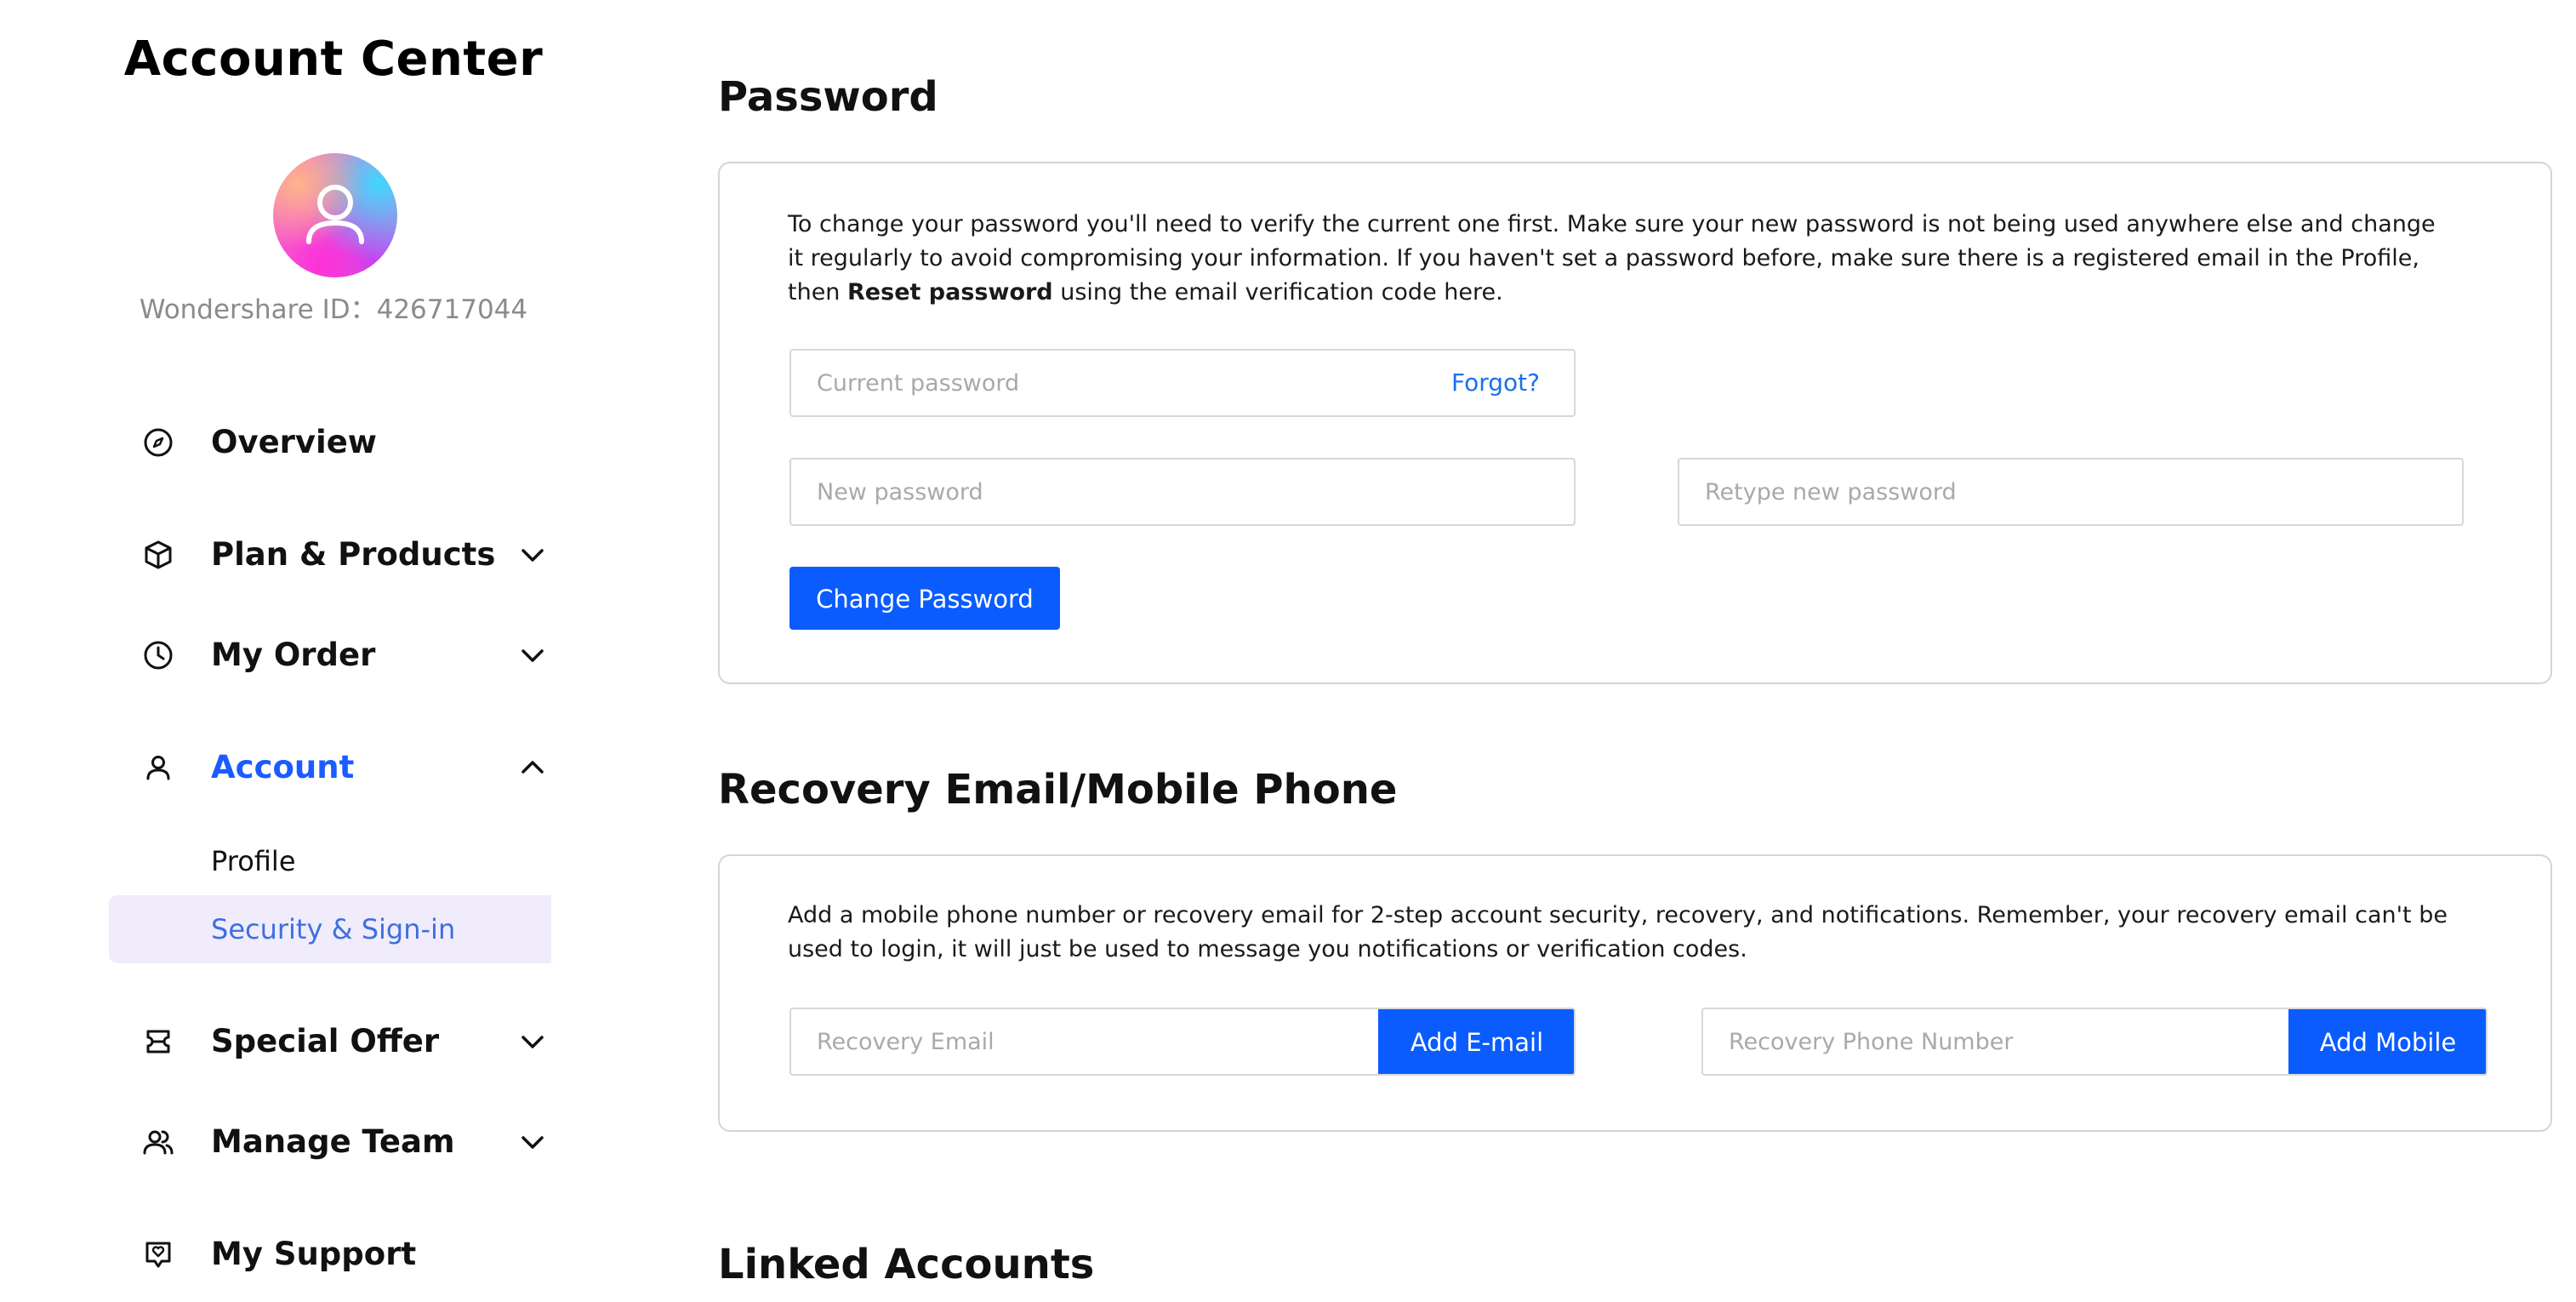 The height and width of the screenshot is (1302, 2576). I want to click on nav-manage-team: Manage Team, so click(350, 1142).